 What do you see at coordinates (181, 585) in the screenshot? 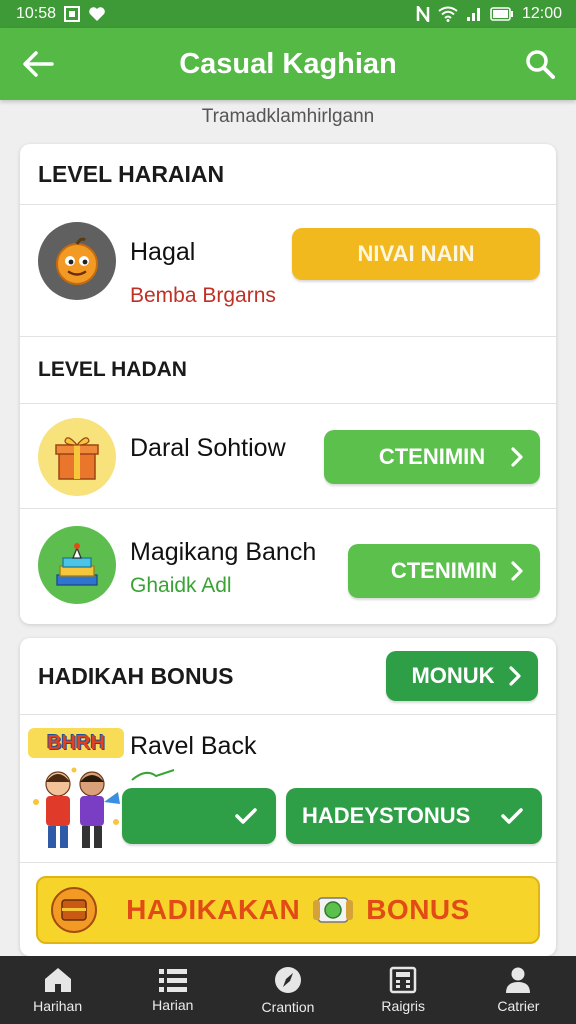
I see `row-sub-magikang: Ghaidk Adl` at bounding box center [181, 585].